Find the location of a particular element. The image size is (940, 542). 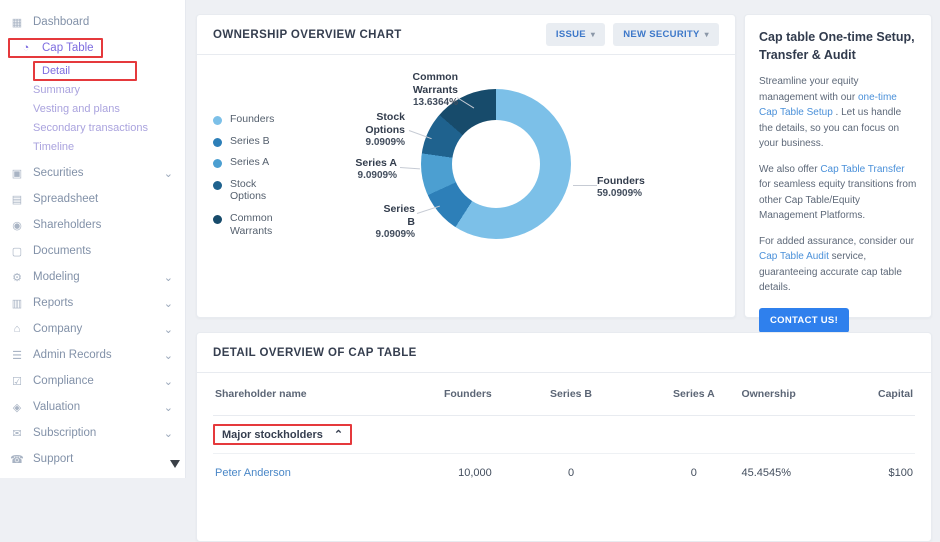

new-security-button: NEW SECURITY ▾ is located at coordinates (666, 34).